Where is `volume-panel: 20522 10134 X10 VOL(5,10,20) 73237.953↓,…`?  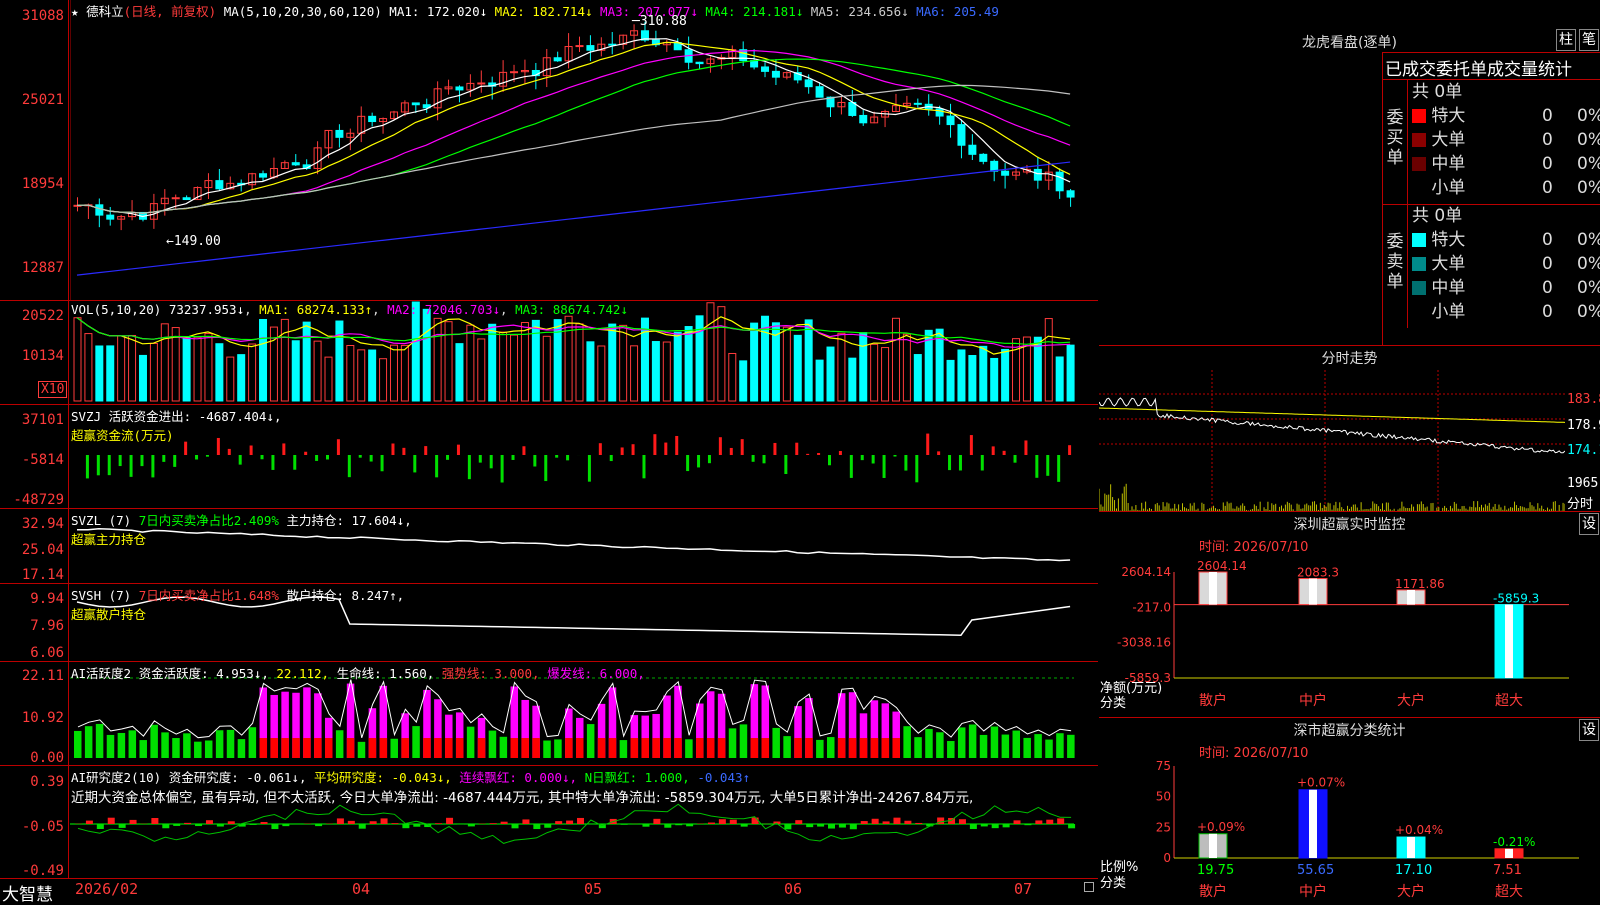
volume-panel: 20522 10134 X10 VOL(5,10,20) 73237.953↓,… is located at coordinates (549, 353).